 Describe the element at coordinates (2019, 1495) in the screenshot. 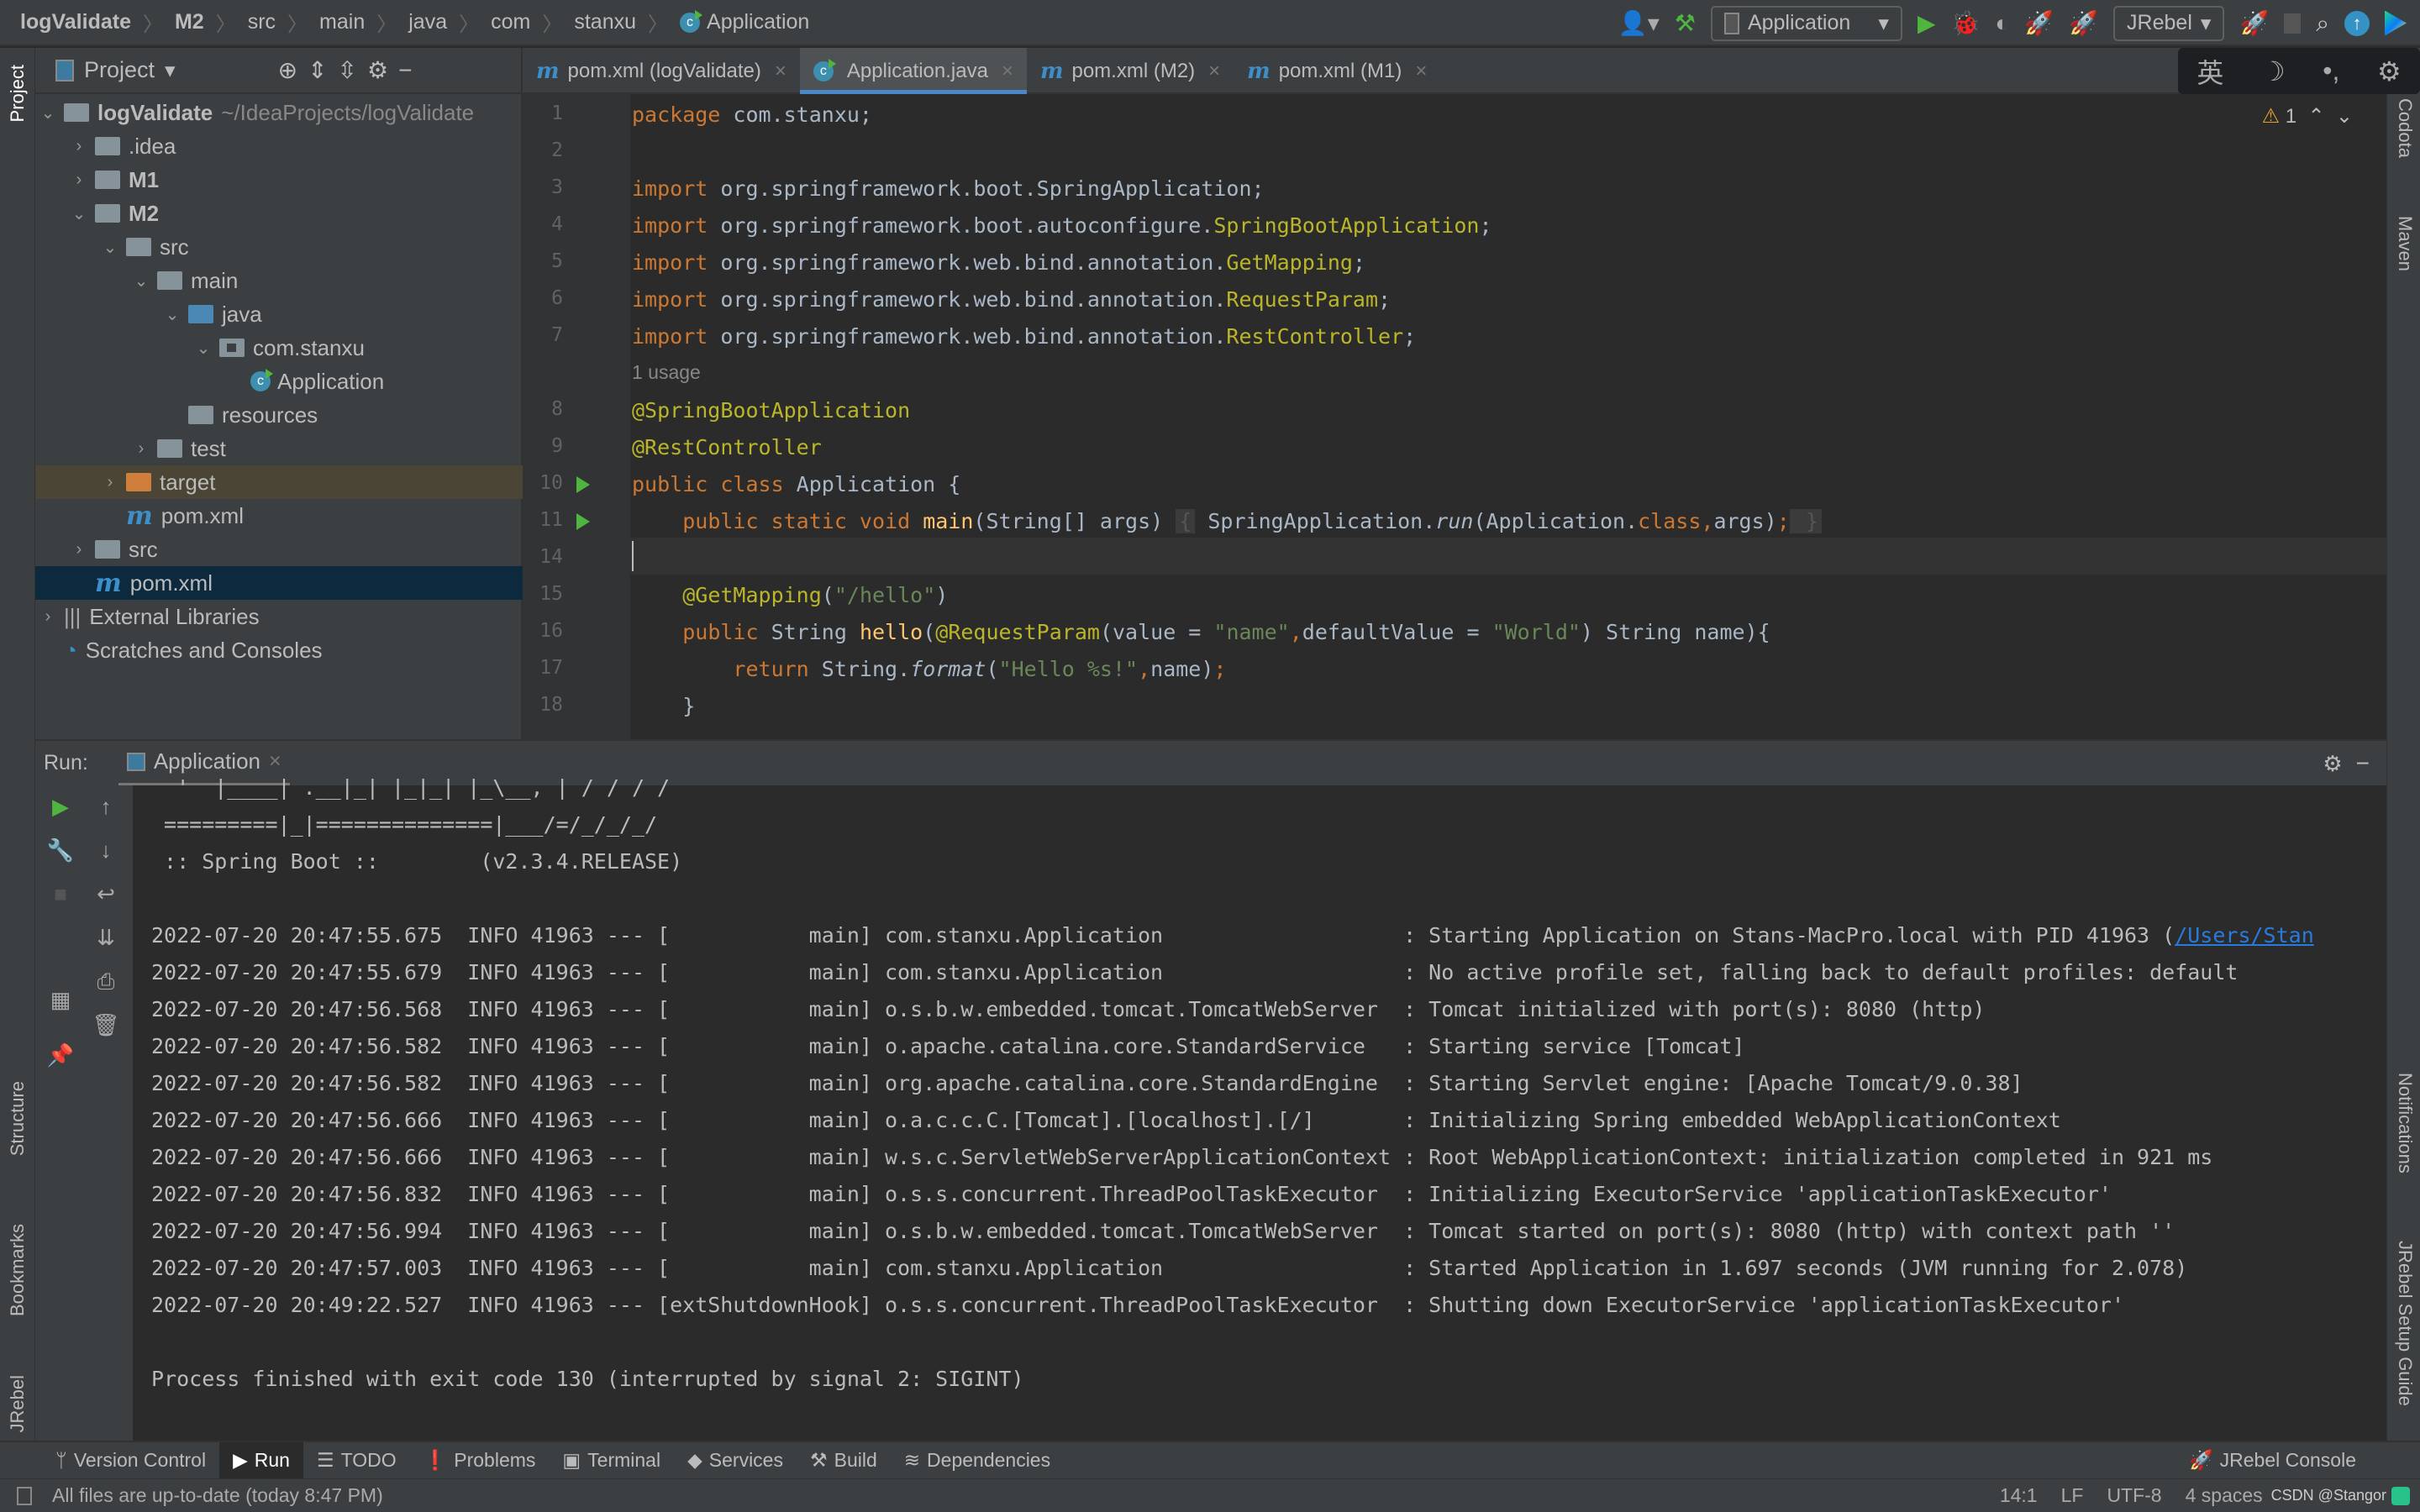

I see `caret-position: 14:1` at that location.